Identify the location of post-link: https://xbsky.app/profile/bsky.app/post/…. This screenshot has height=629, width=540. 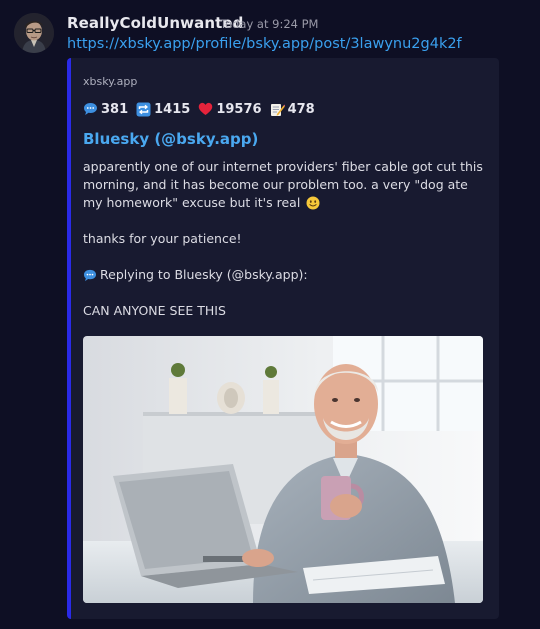
(264, 44).